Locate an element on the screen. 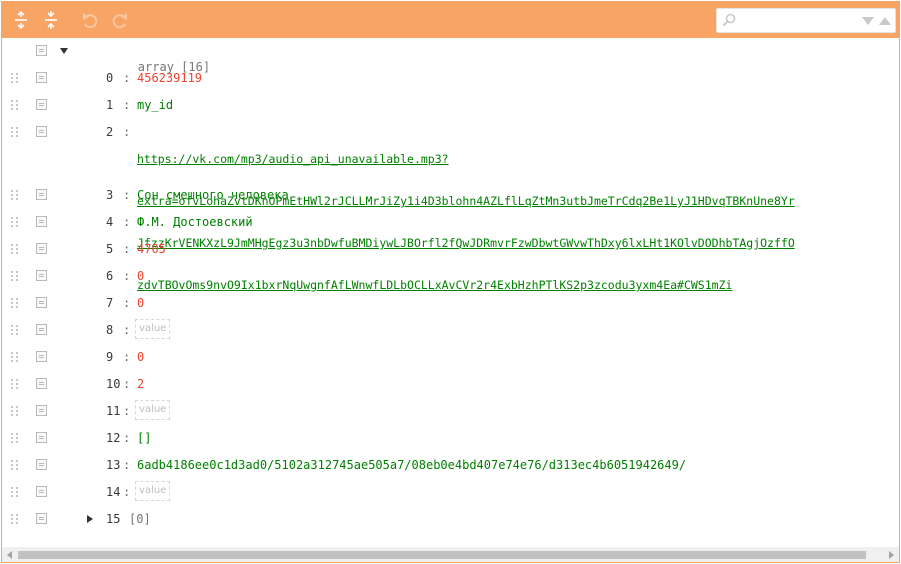 Image resolution: width=901 pixels, height=564 pixels. undo-icon is located at coordinates (90, 21).